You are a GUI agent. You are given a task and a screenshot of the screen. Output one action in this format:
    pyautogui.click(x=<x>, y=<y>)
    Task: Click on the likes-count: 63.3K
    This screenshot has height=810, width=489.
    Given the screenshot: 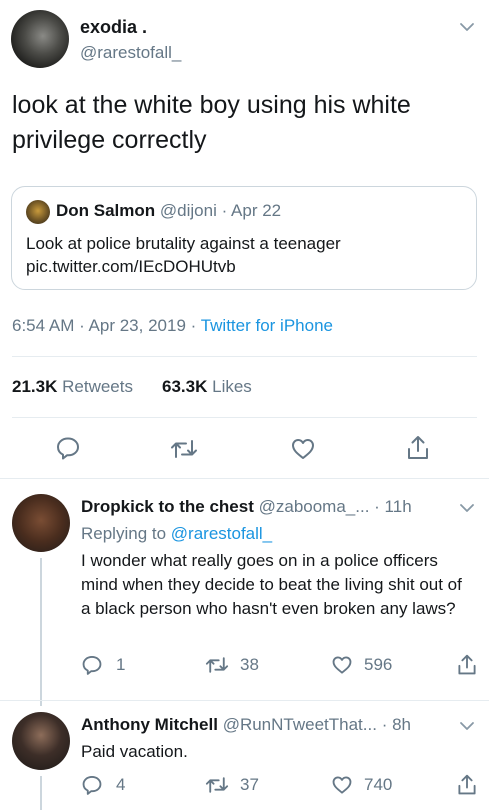 What is the action you would take?
    pyautogui.click(x=185, y=386)
    